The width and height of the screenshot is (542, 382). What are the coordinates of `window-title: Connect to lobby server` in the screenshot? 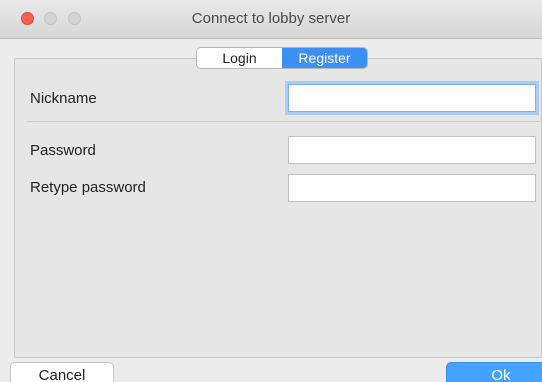 It's located at (271, 18).